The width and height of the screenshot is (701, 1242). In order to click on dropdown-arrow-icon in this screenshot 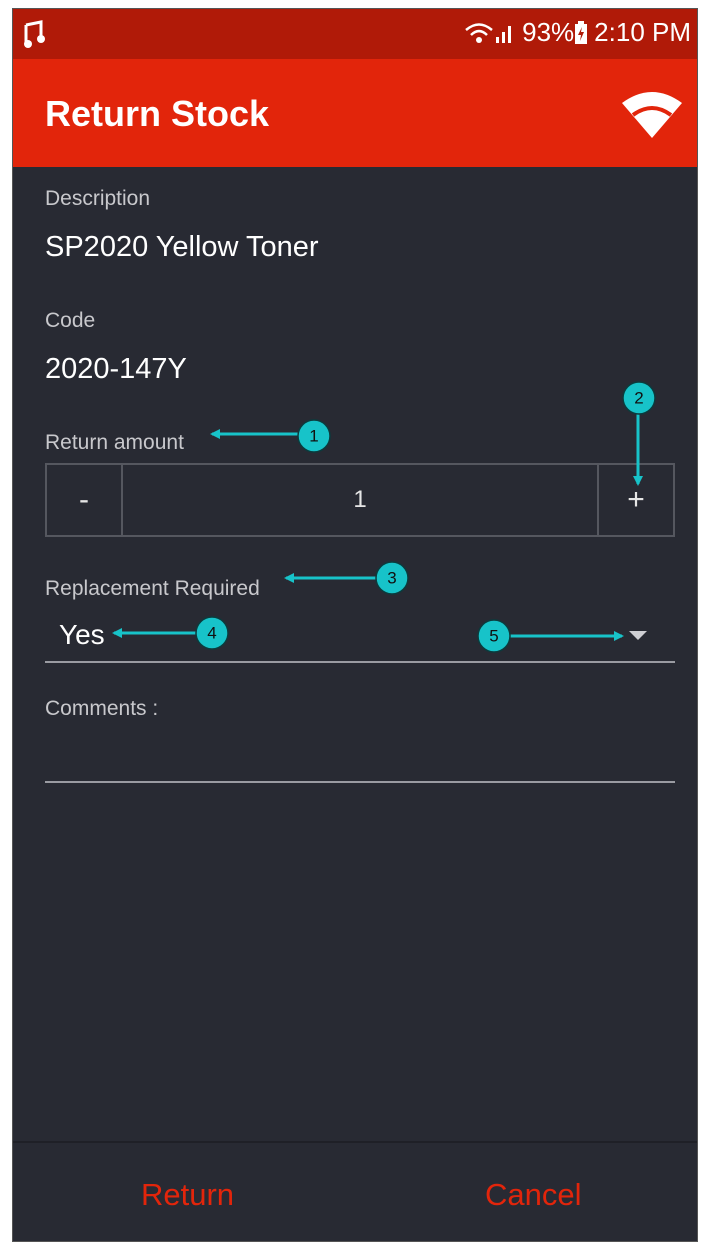, I will do `click(638, 635)`.